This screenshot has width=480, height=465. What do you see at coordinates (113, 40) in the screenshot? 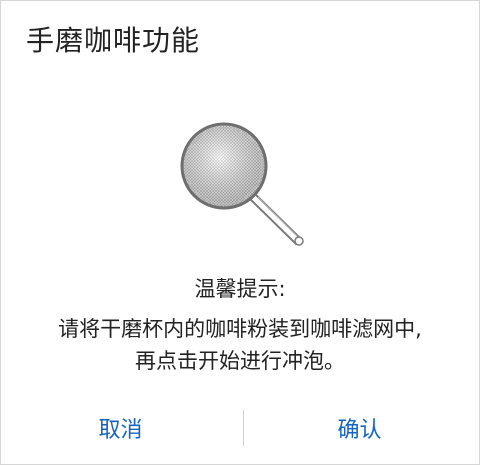
I see `dialog-title: 手磨咖啡功能` at bounding box center [113, 40].